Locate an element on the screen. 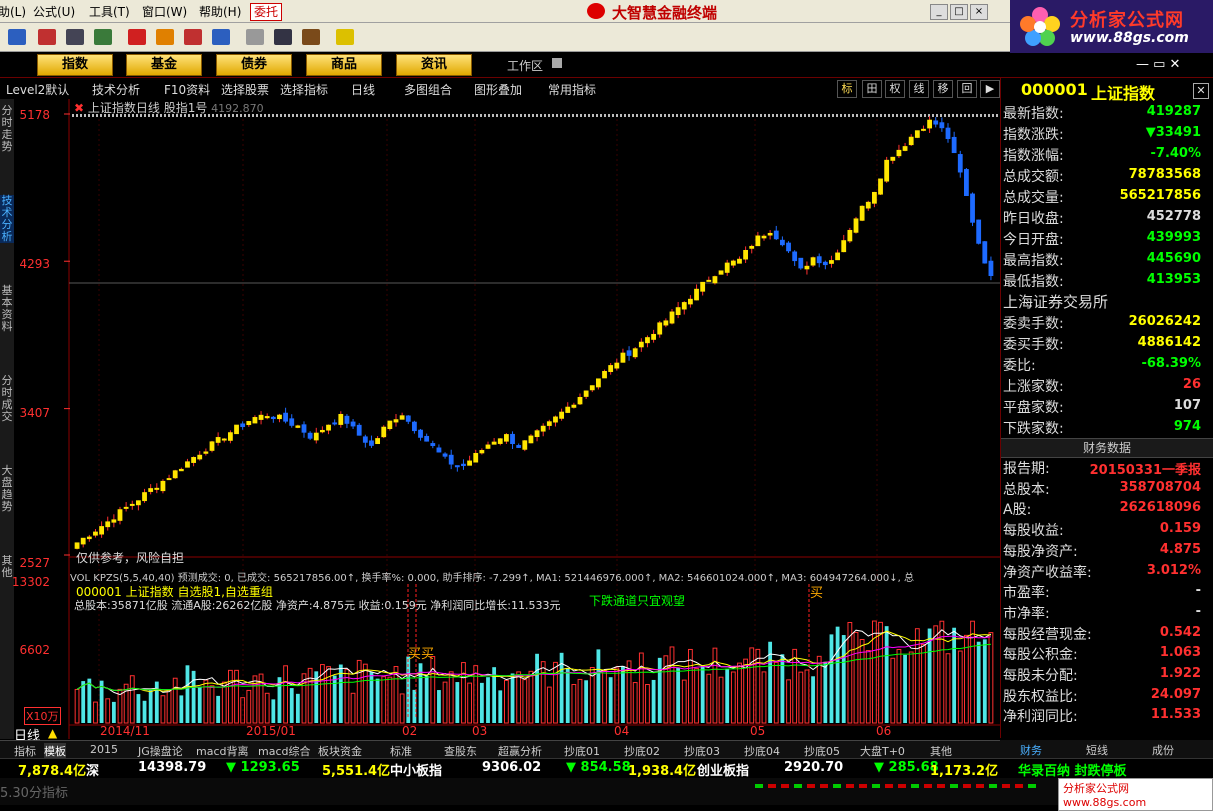  indicator-tab: 抄底03 is located at coordinates (702, 751).